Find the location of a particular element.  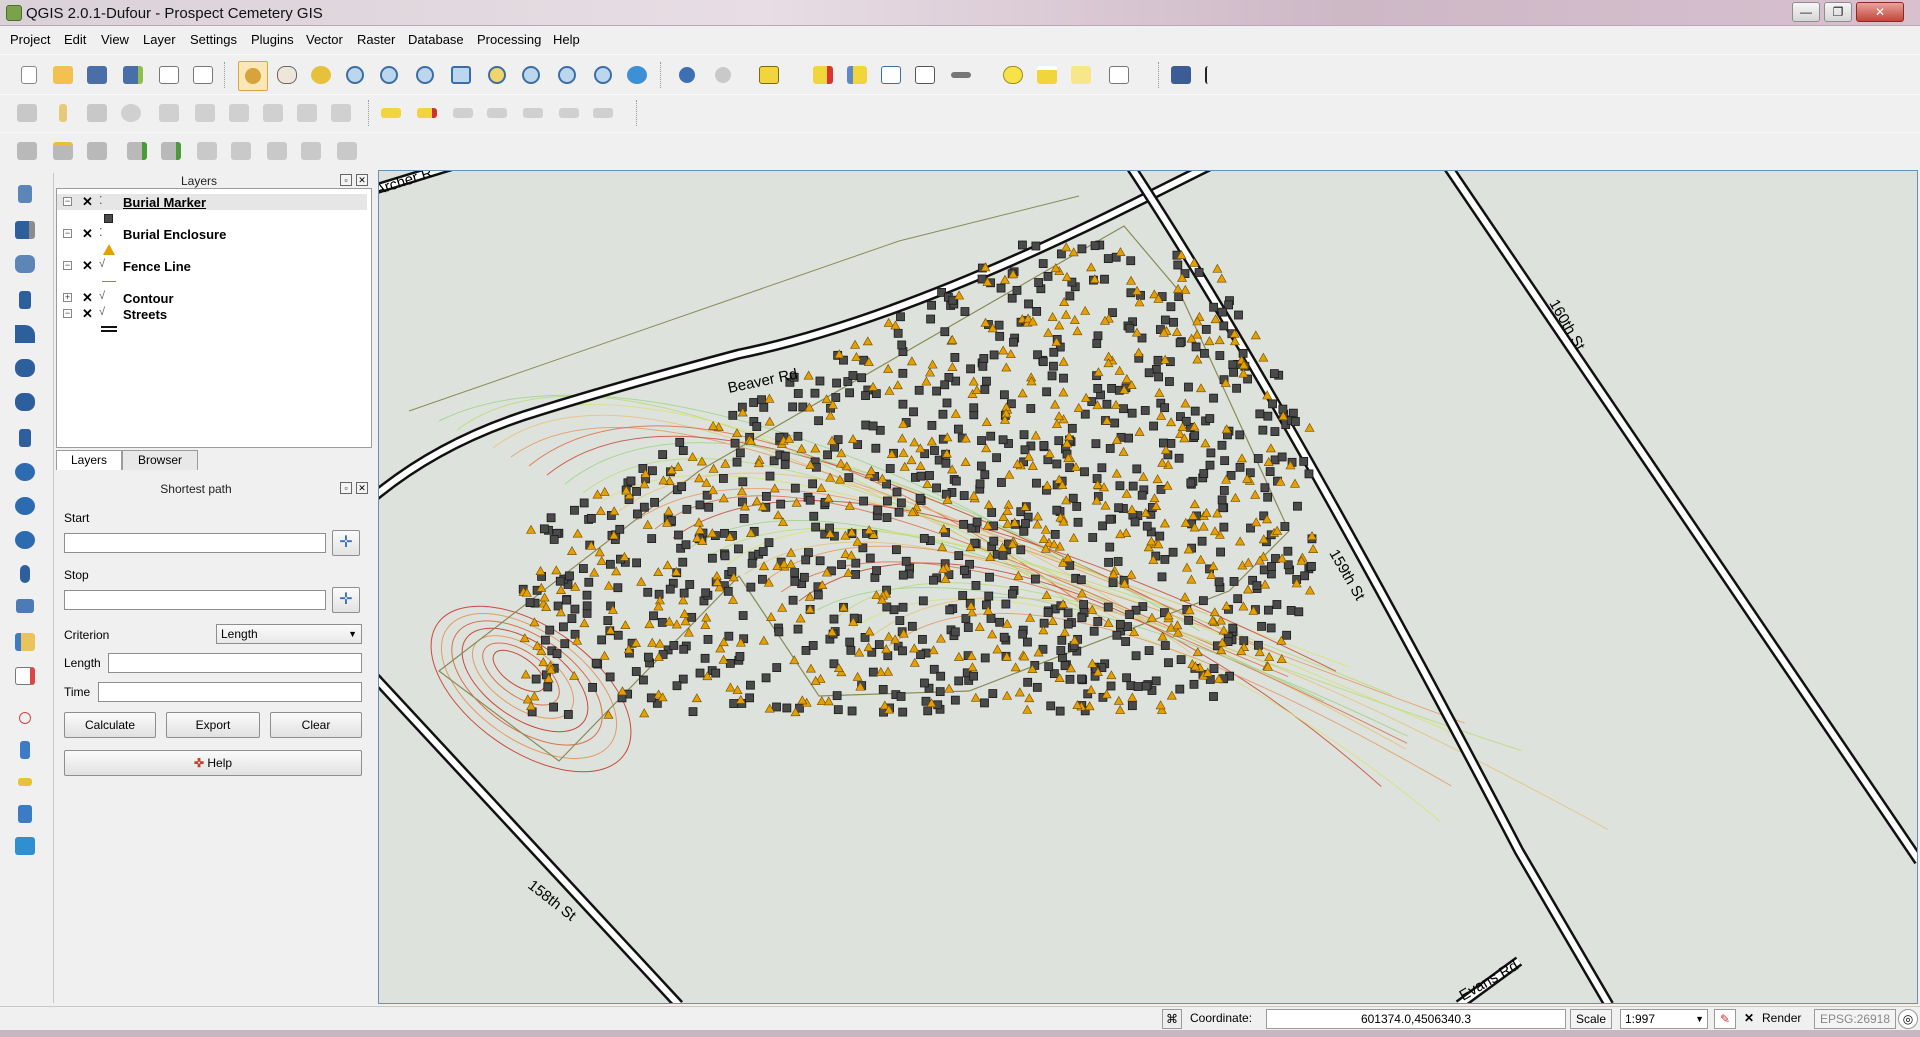

render-checkbox: ✕ is located at coordinates (1749, 1018).